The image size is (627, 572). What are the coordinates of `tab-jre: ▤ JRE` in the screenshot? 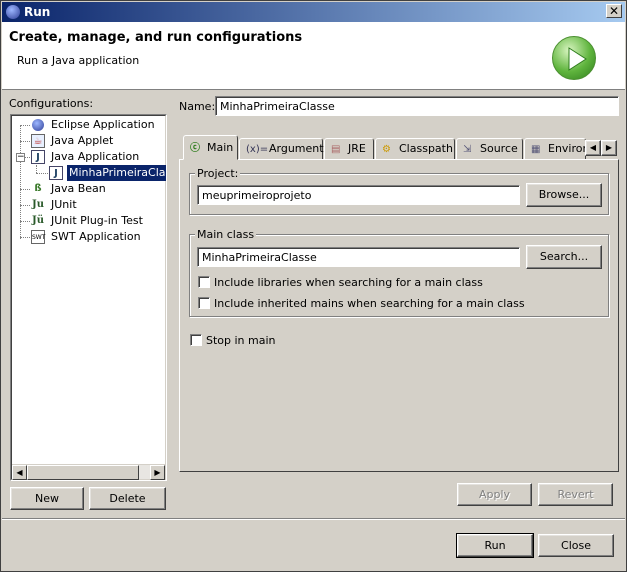 It's located at (349, 149).